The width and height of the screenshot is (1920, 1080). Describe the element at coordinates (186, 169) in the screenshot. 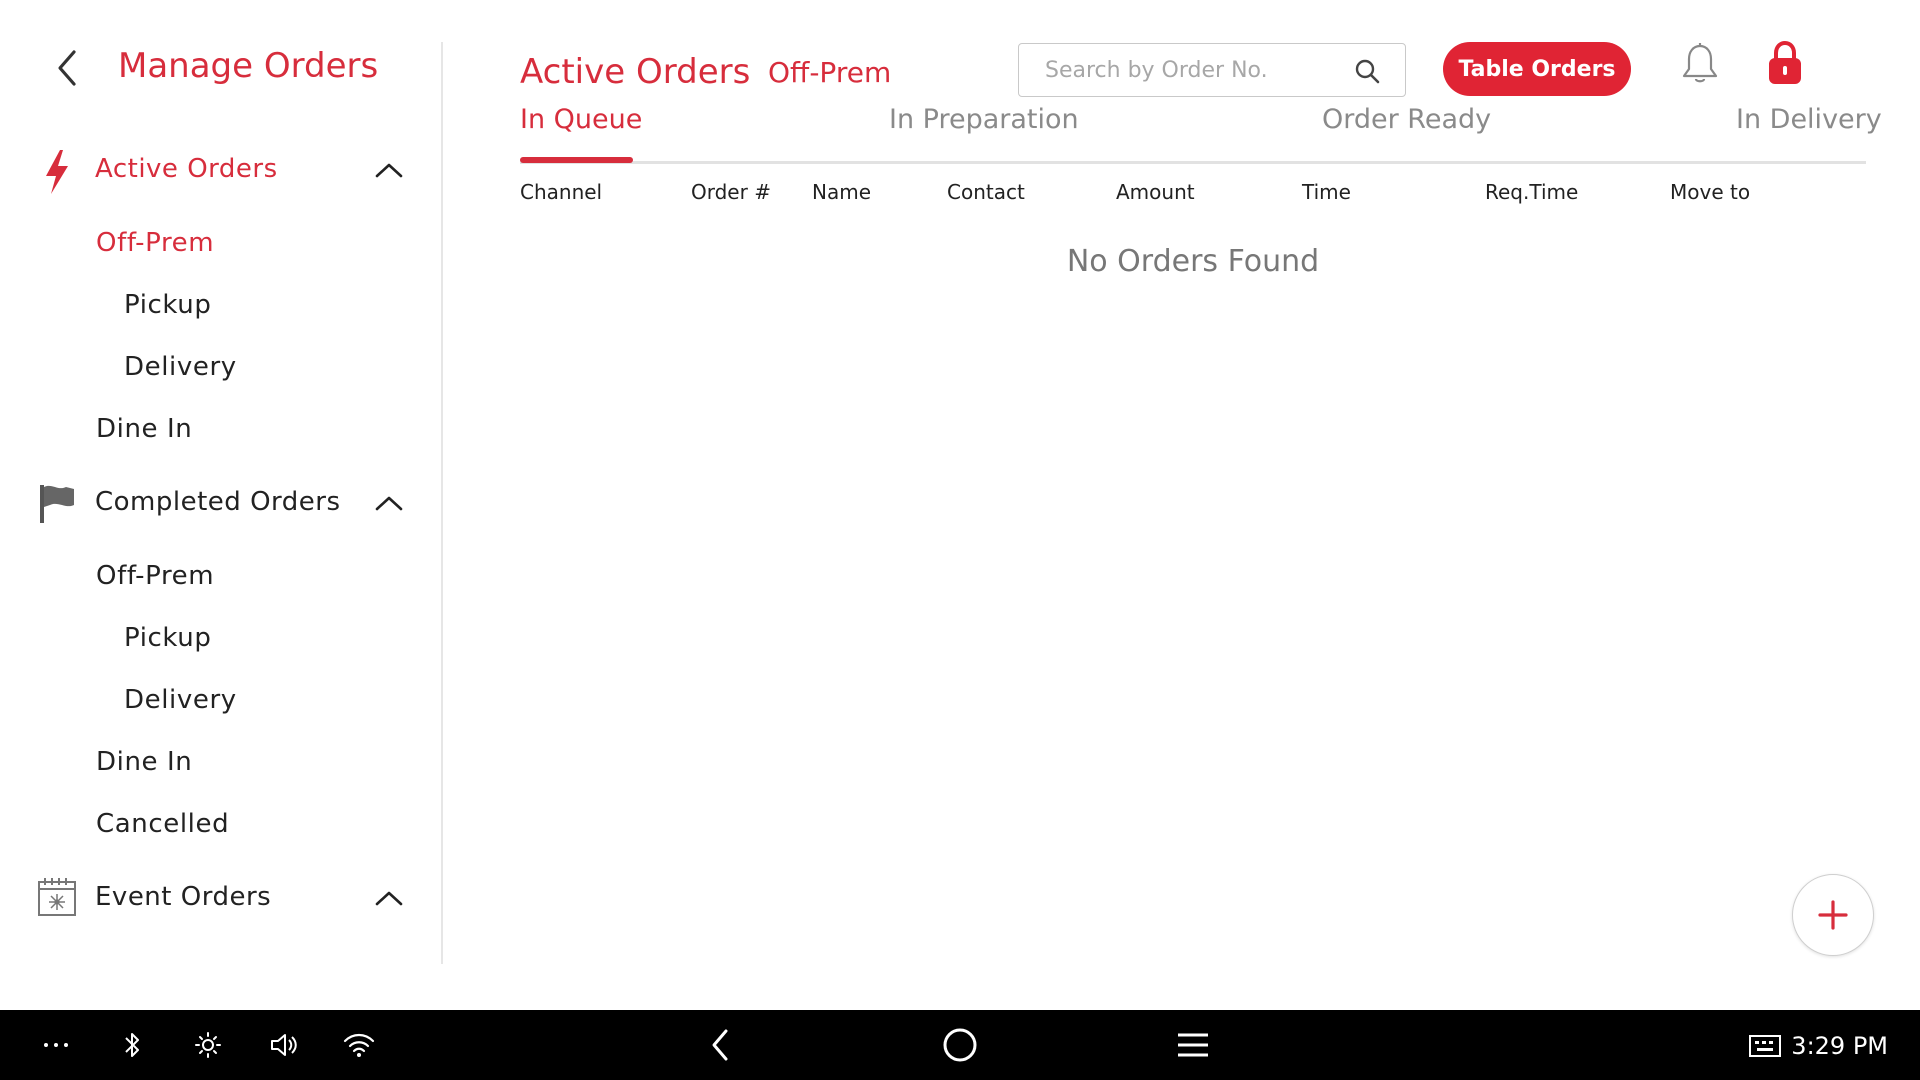

I see `section-label: Active Orders` at that location.